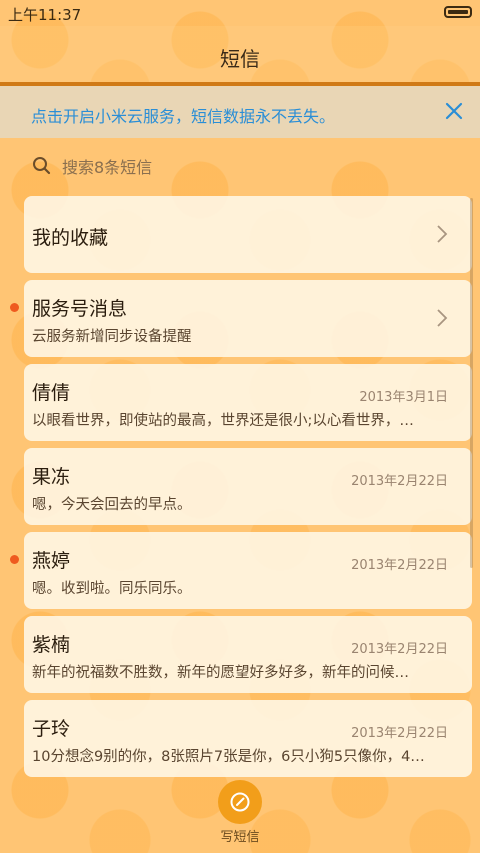 The height and width of the screenshot is (853, 480). I want to click on item-snippet: 云服务新增同步设备提醒, so click(112, 337).